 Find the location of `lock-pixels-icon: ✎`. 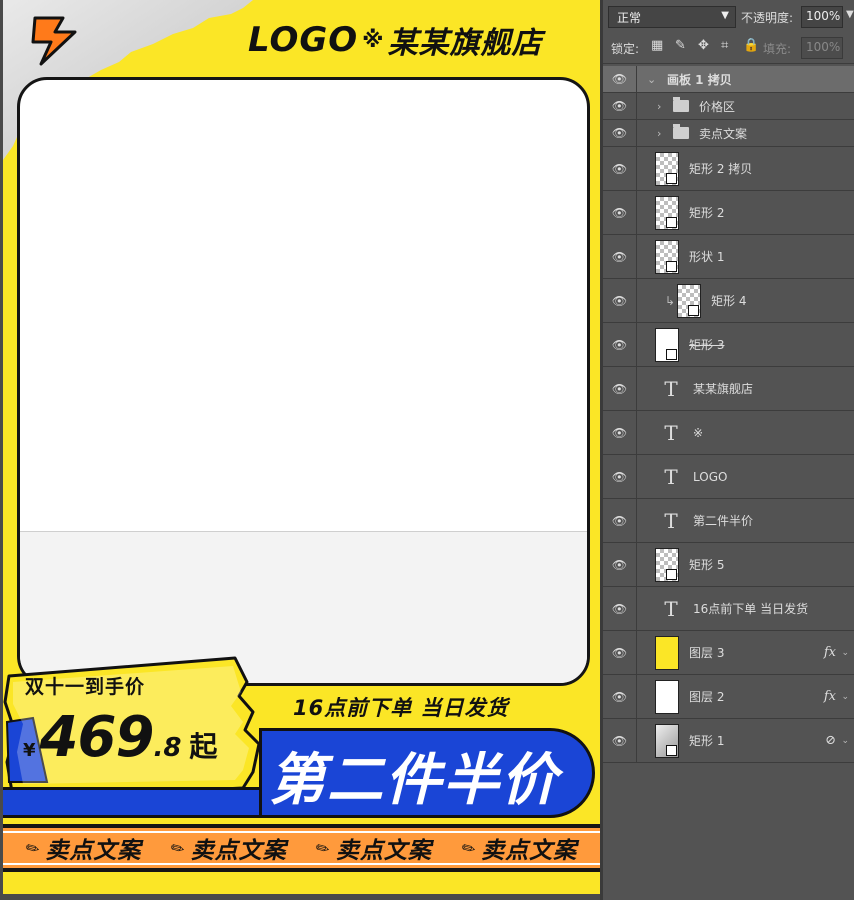

lock-pixels-icon: ✎ is located at coordinates (680, 45).